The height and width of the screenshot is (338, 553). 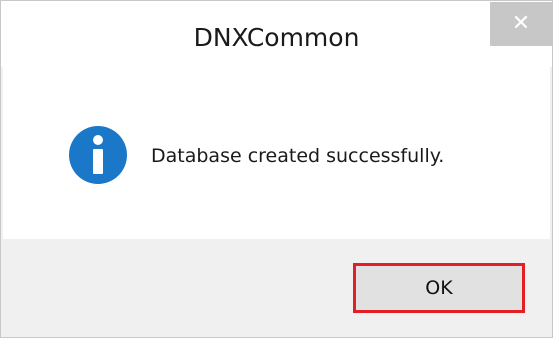 What do you see at coordinates (298, 156) in the screenshot?
I see `dialog-message: Database created successfully.` at bounding box center [298, 156].